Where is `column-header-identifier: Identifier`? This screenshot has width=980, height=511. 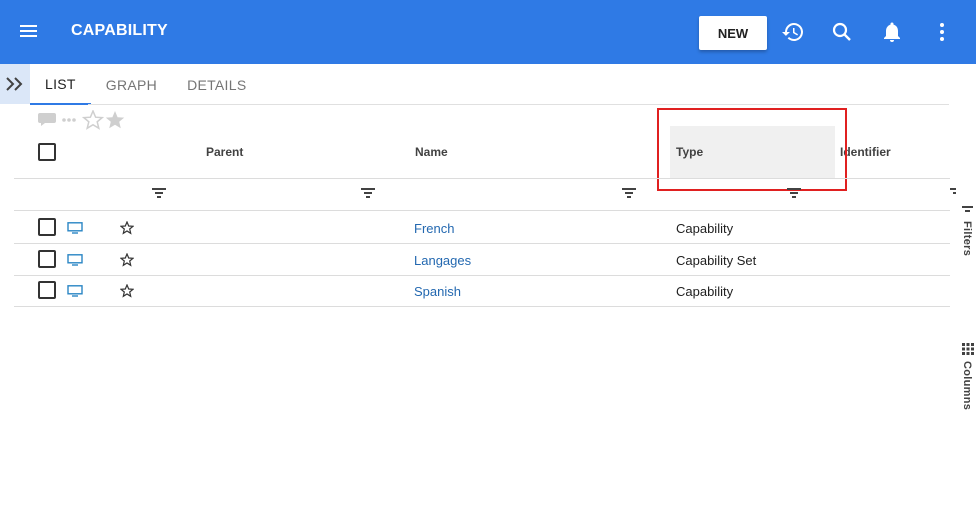 column-header-identifier: Identifier is located at coordinates (865, 152).